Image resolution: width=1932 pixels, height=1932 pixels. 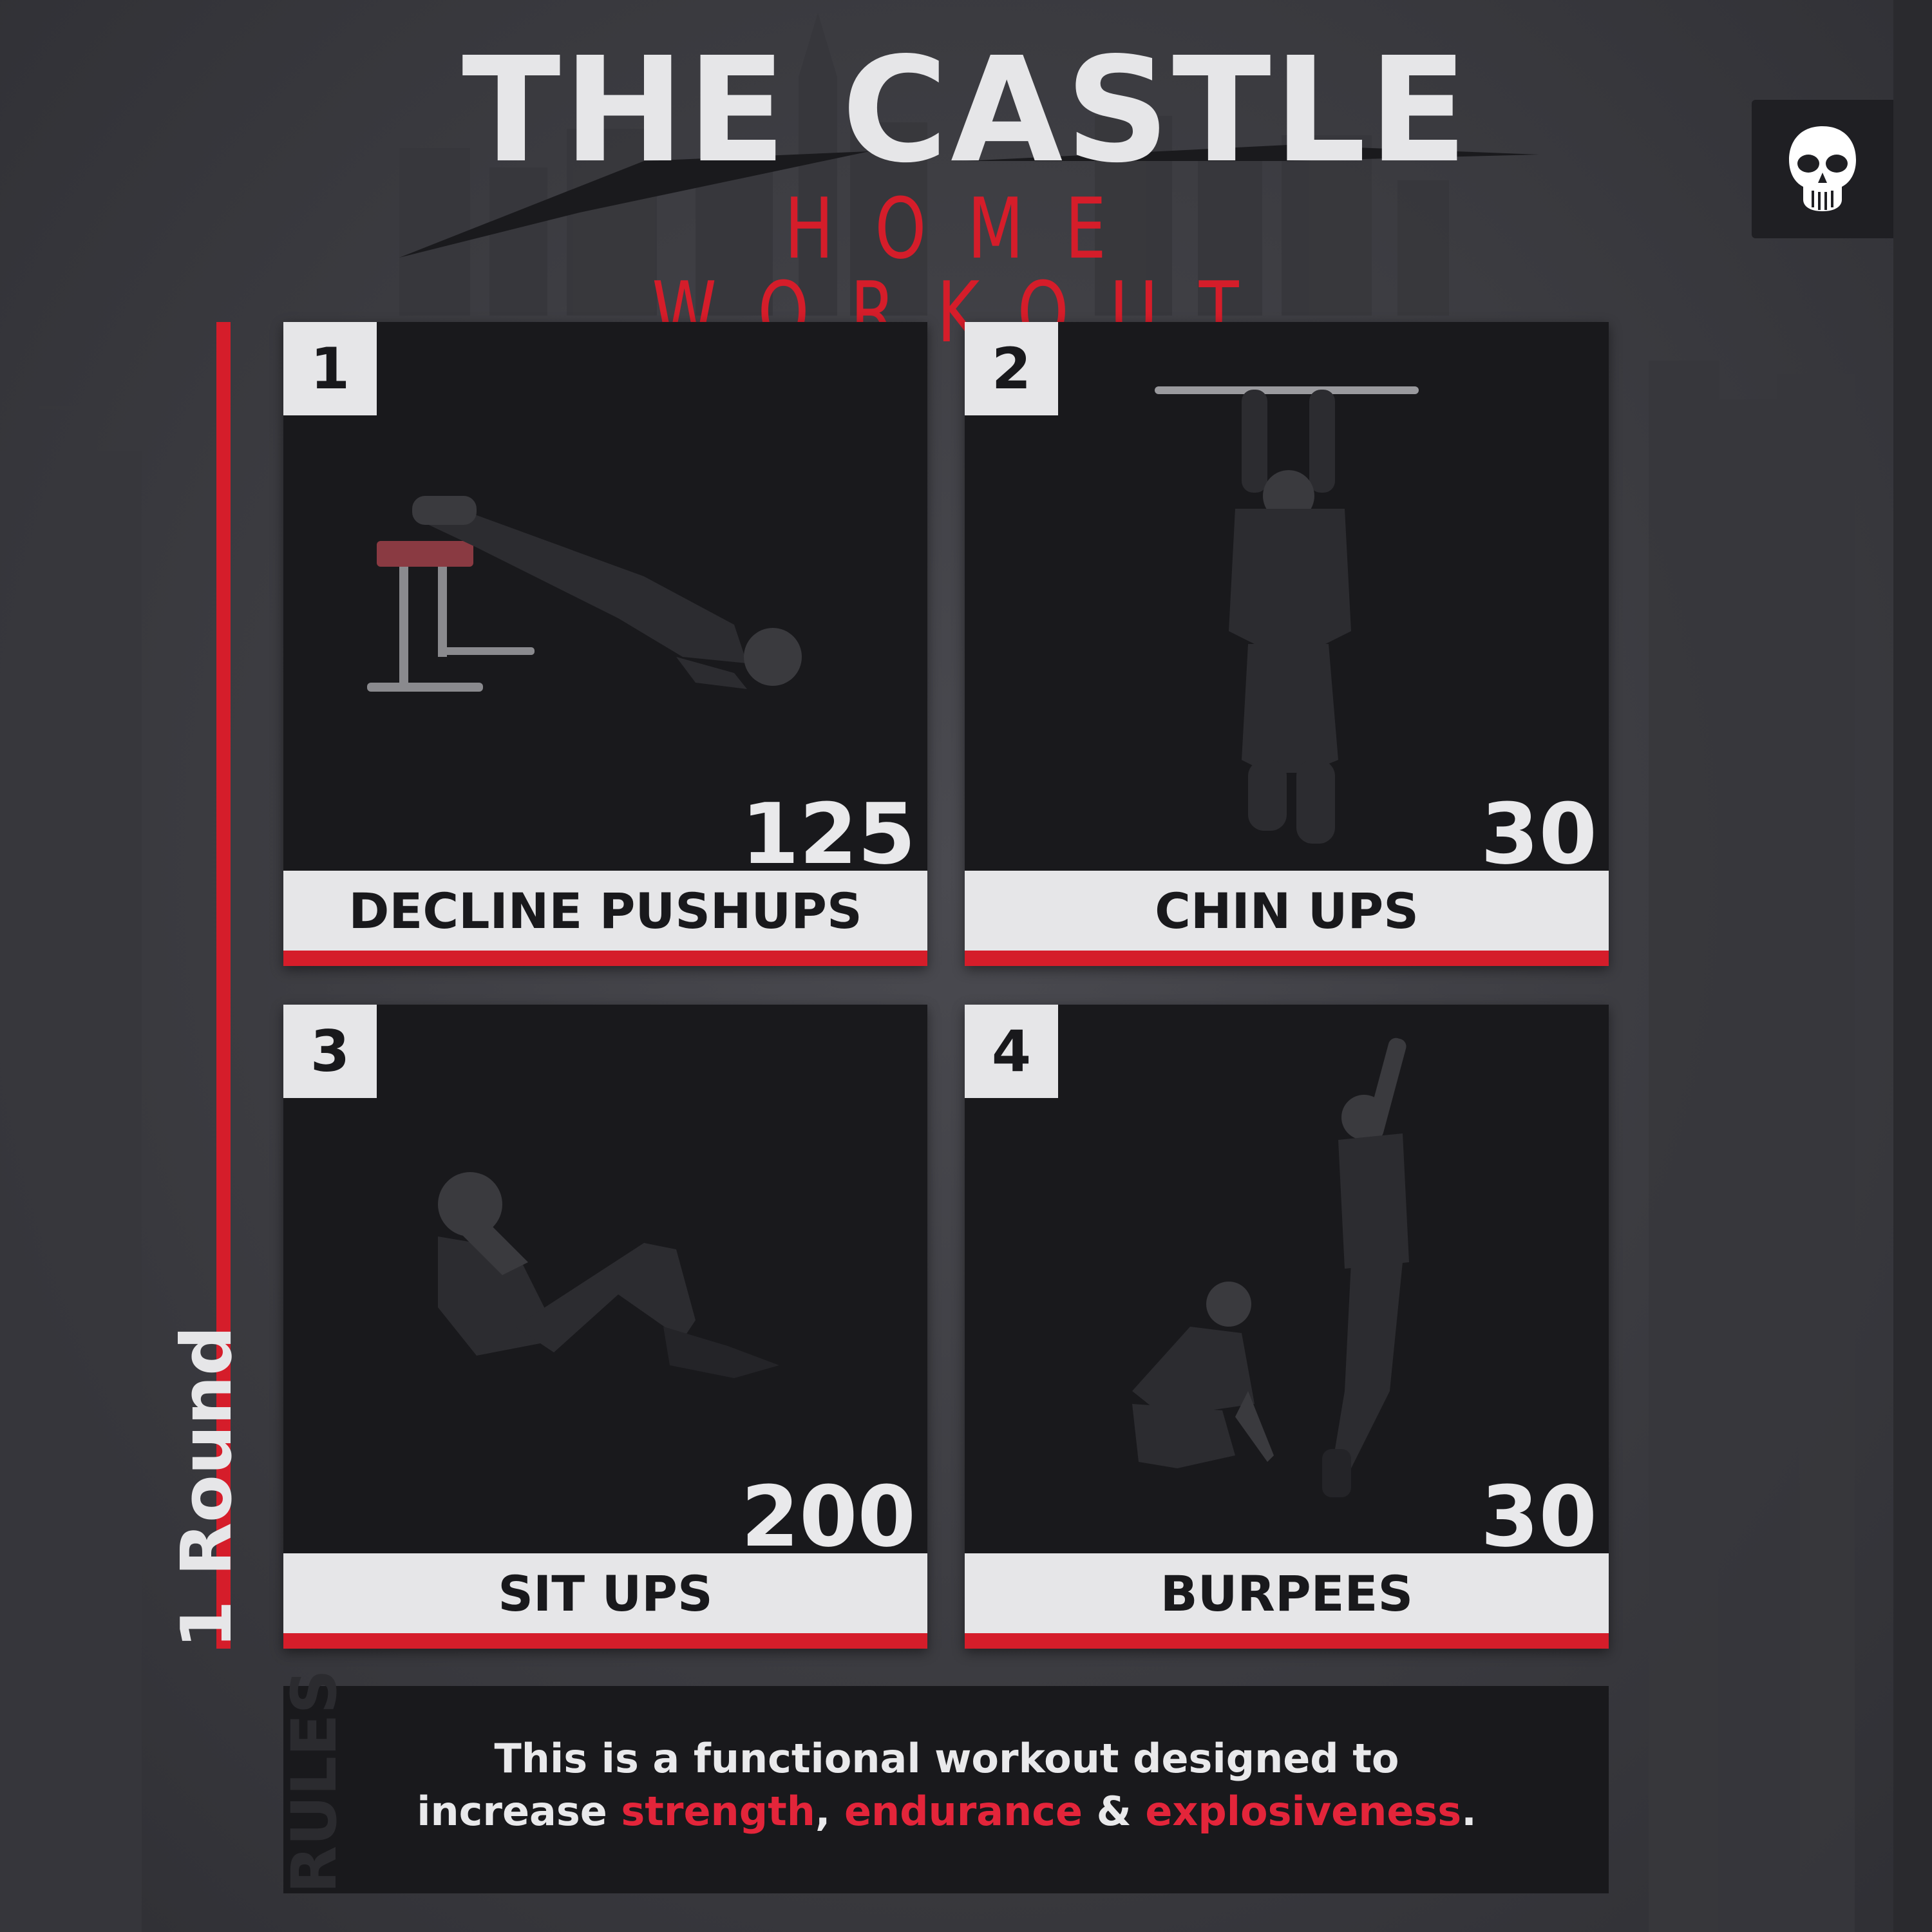 What do you see at coordinates (605, 644) in the screenshot?
I see `exercise-card-1: 1 125 DECLINE PUSHUPS` at bounding box center [605, 644].